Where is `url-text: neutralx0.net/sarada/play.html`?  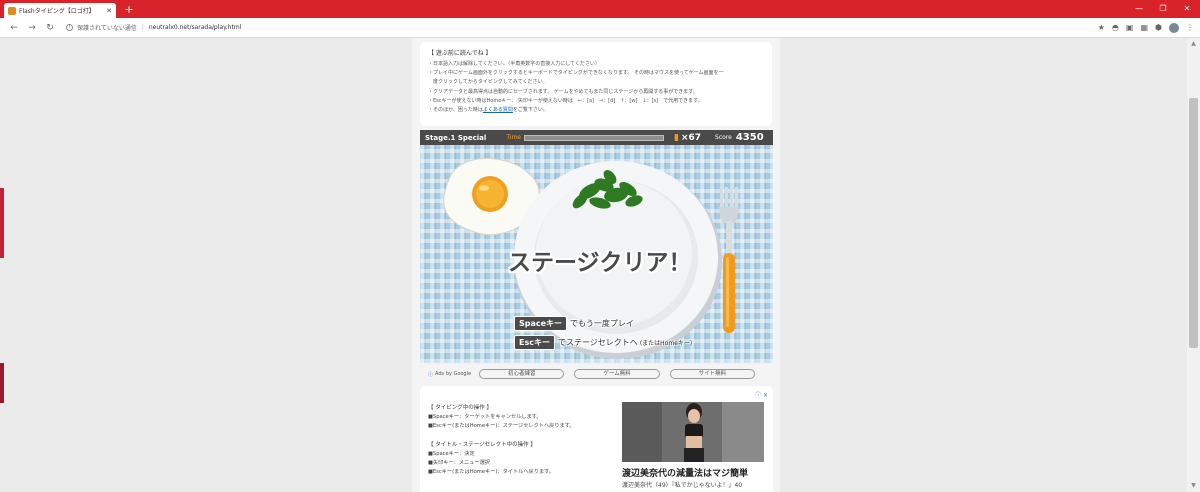 url-text: neutralx0.net/sarada/play.html is located at coordinates (195, 27).